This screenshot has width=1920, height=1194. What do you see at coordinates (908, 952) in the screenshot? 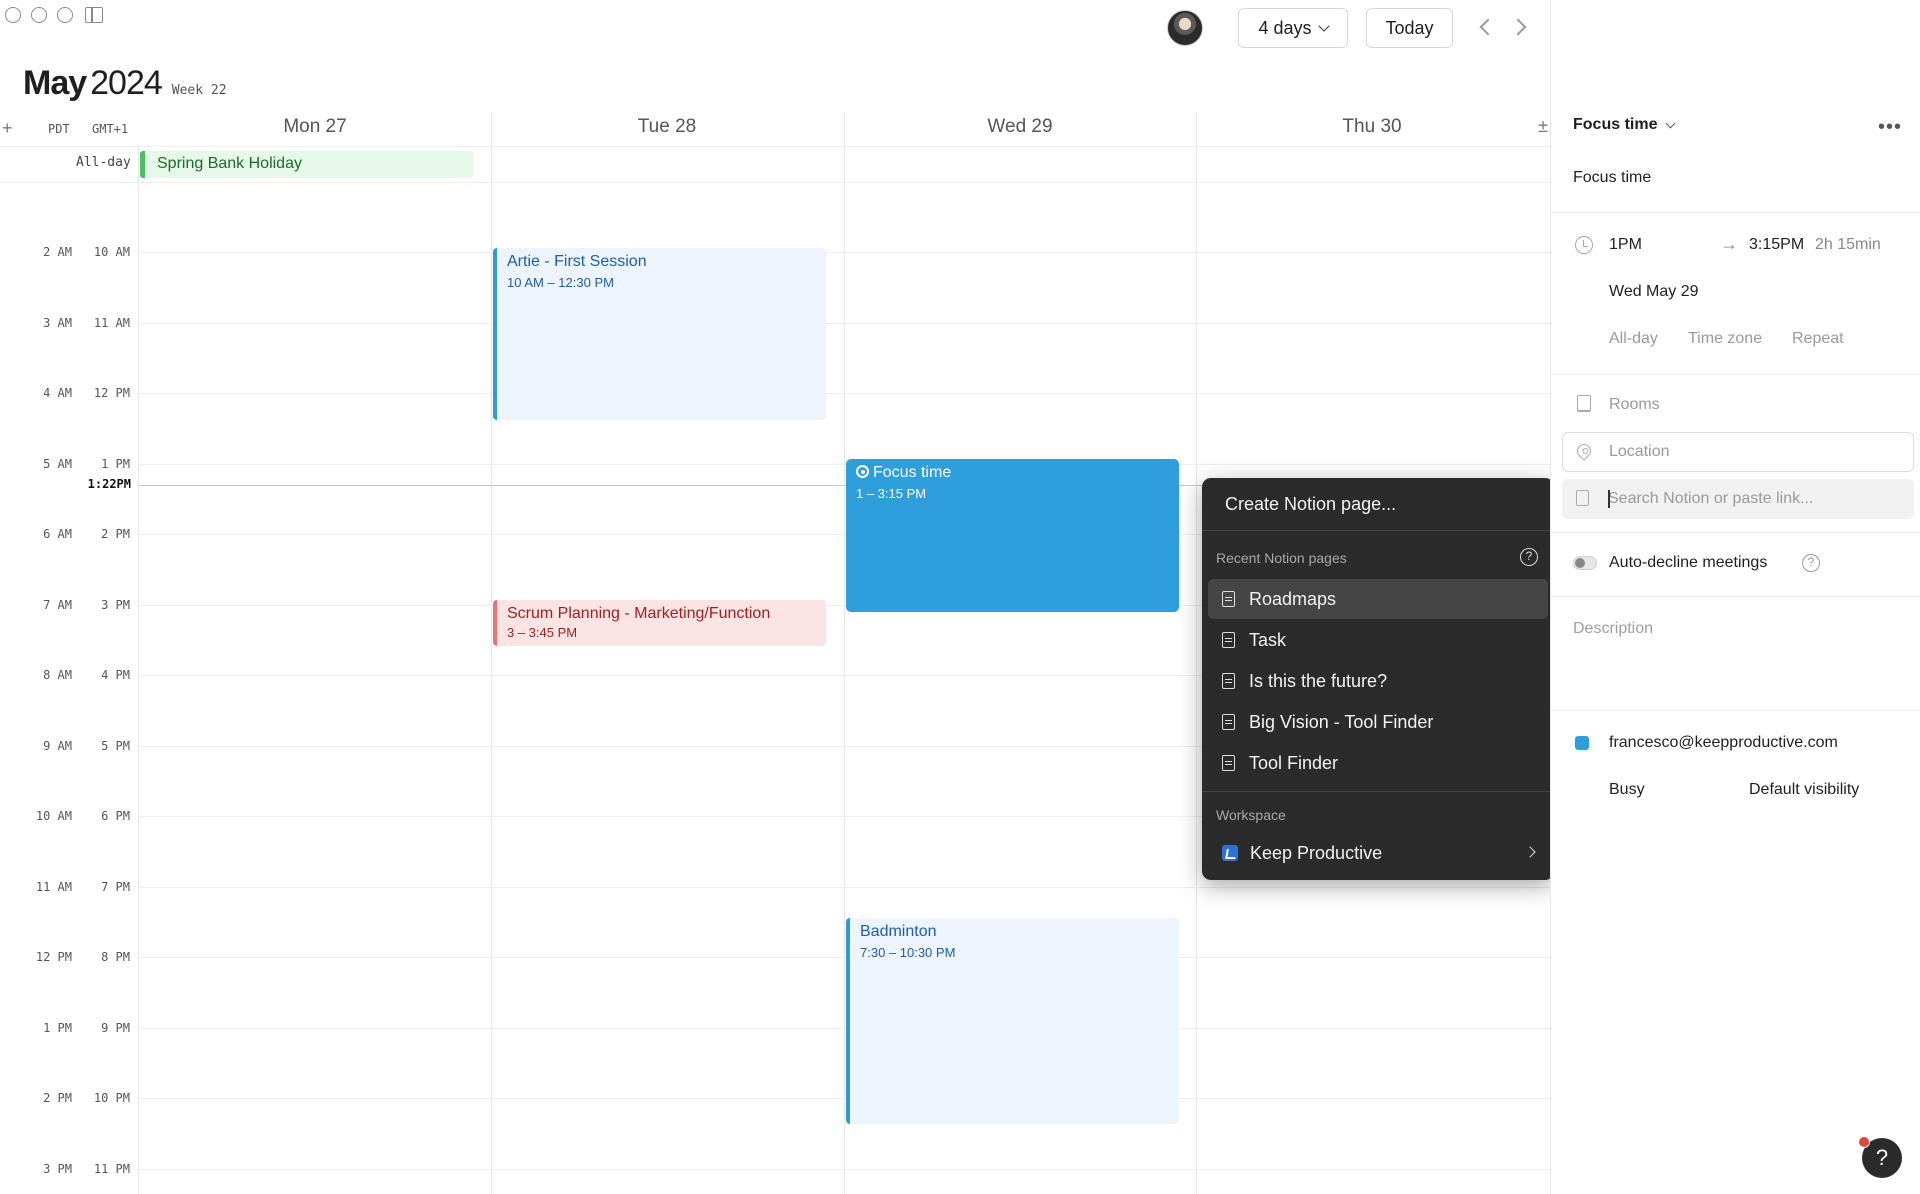
I see `event-time: 7:30 – 10:30 PM` at bounding box center [908, 952].